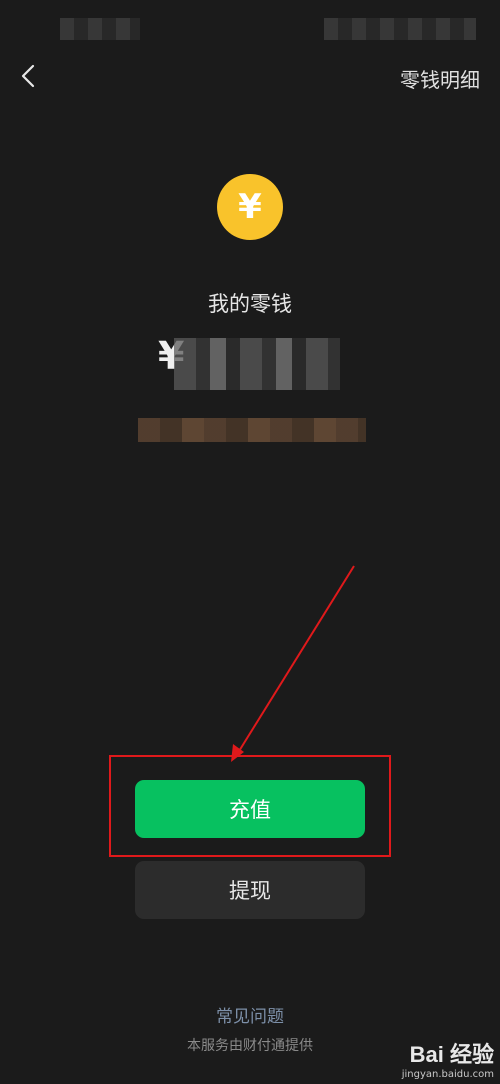  Describe the element at coordinates (257, 364) in the screenshot. I see `masked-amount` at that location.